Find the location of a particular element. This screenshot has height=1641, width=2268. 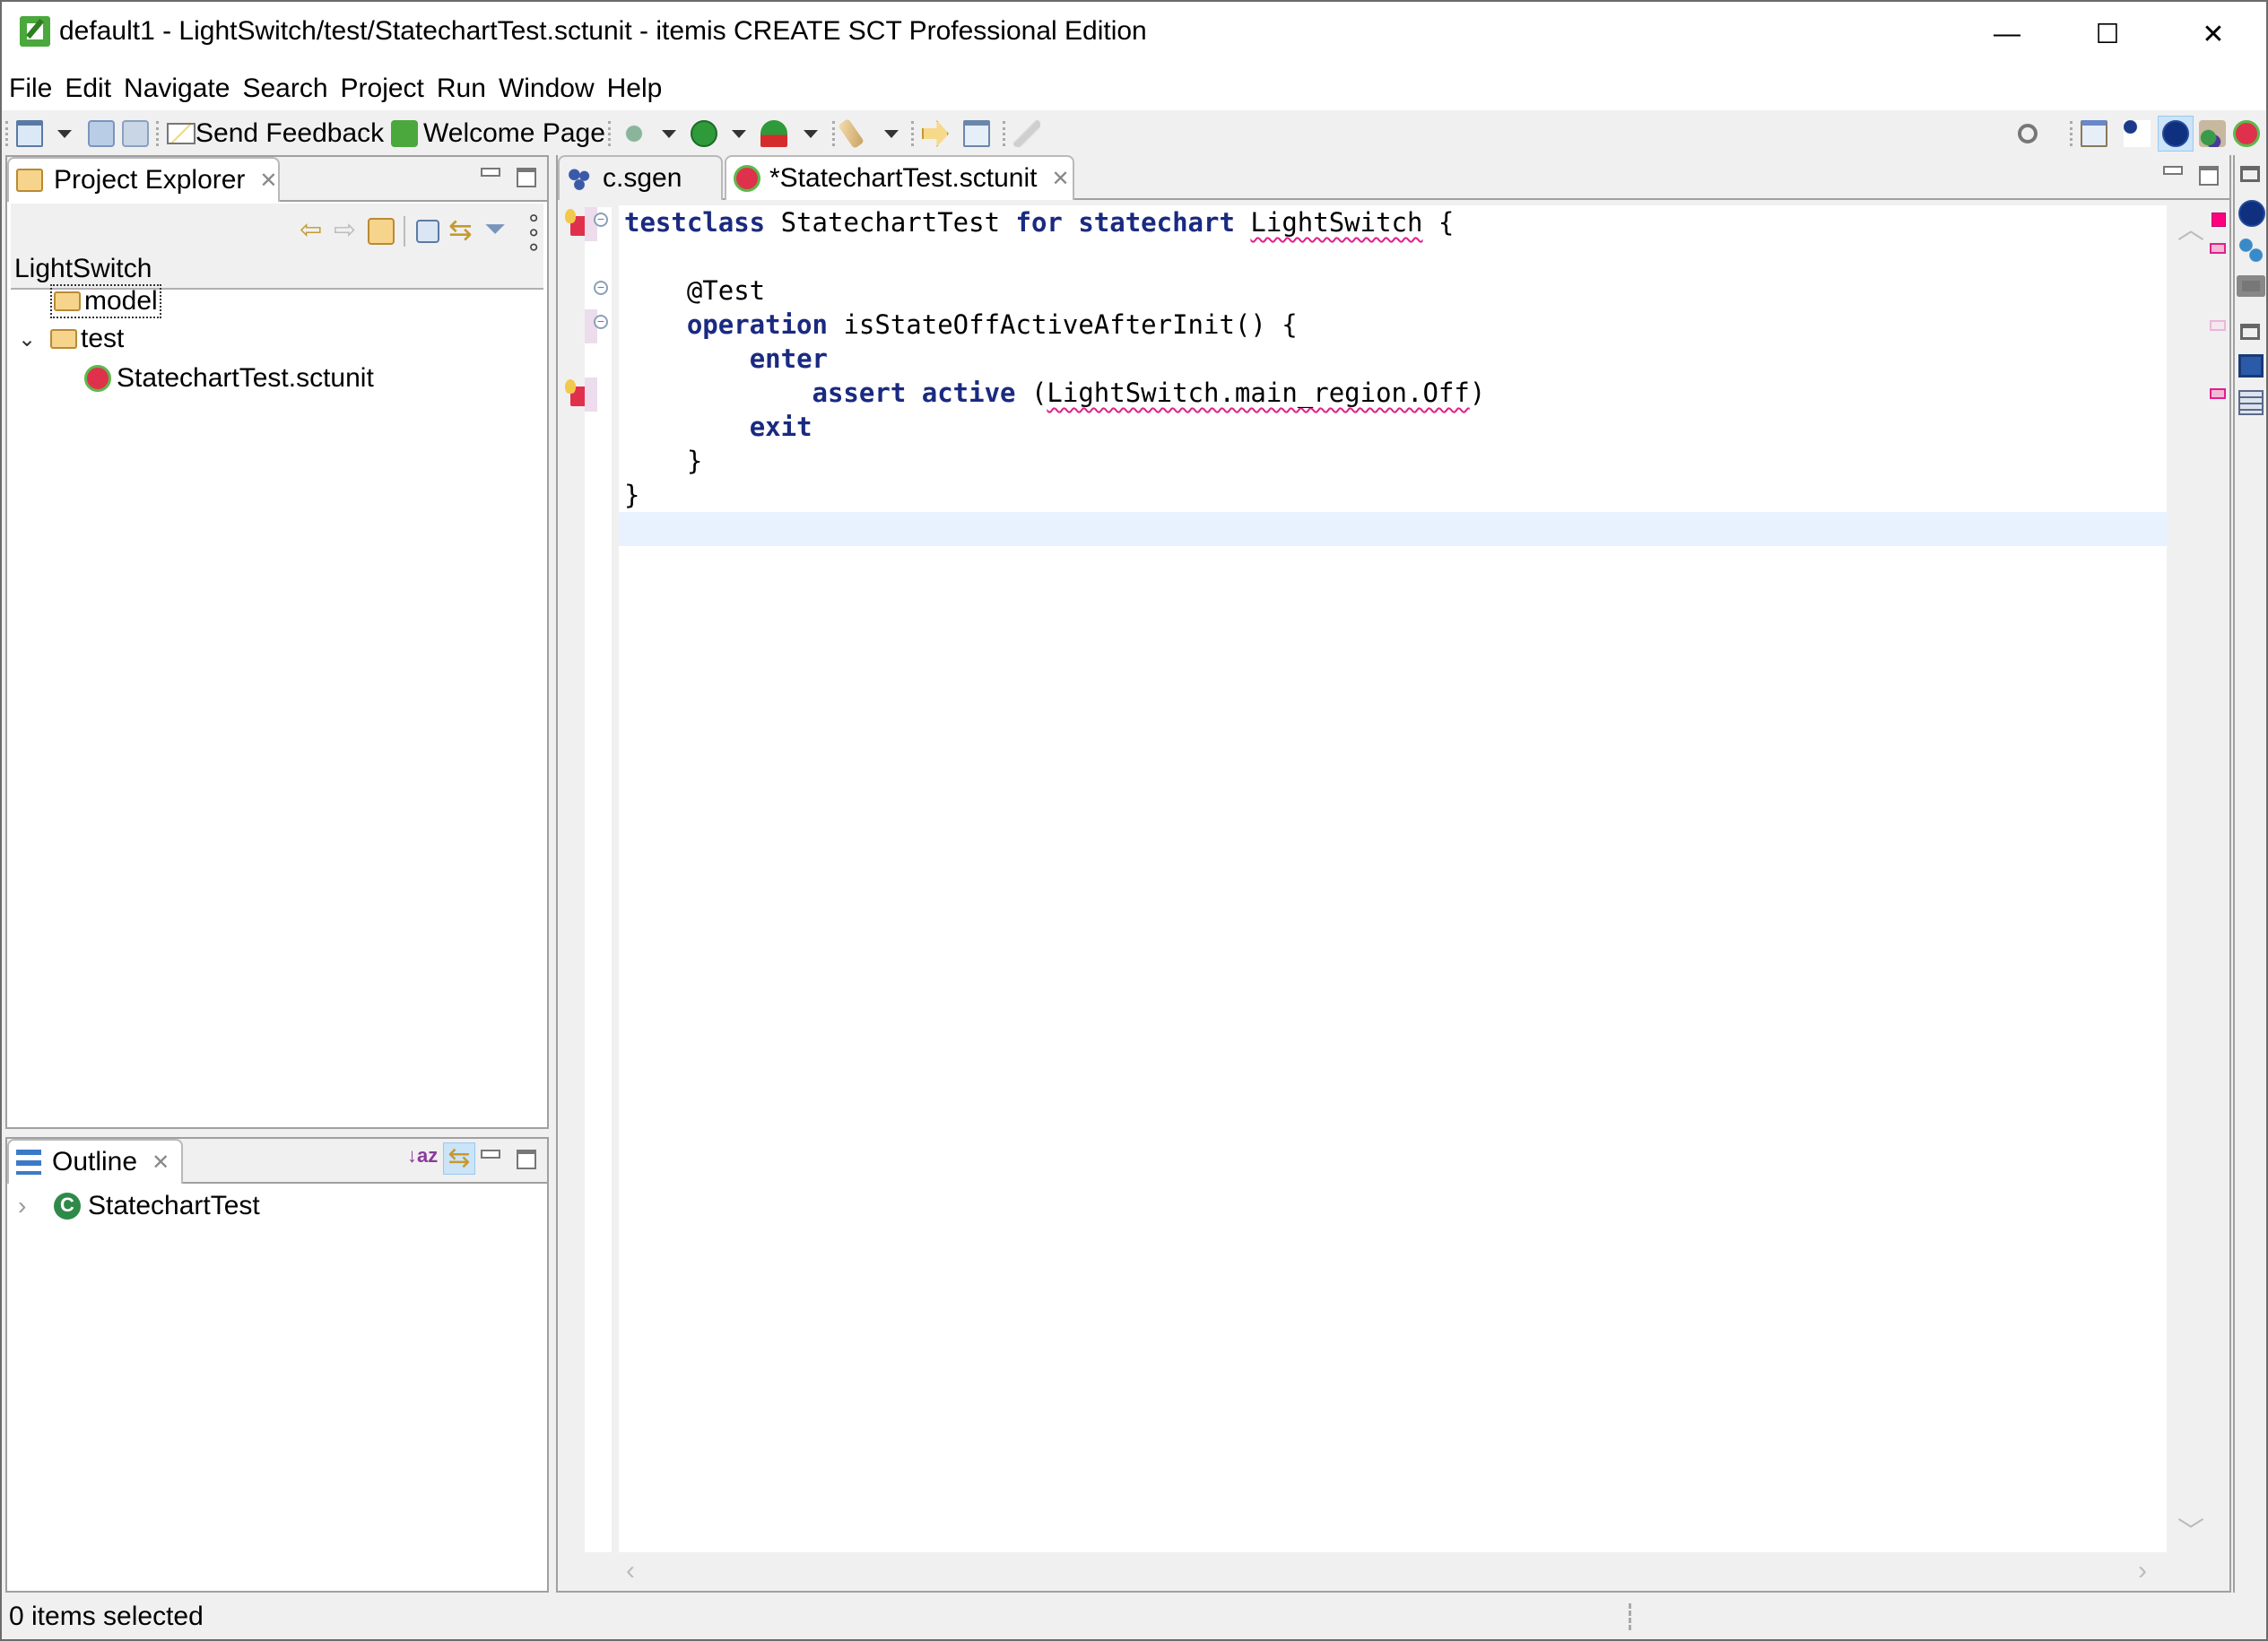

debug-dropdown is located at coordinates (669, 134).